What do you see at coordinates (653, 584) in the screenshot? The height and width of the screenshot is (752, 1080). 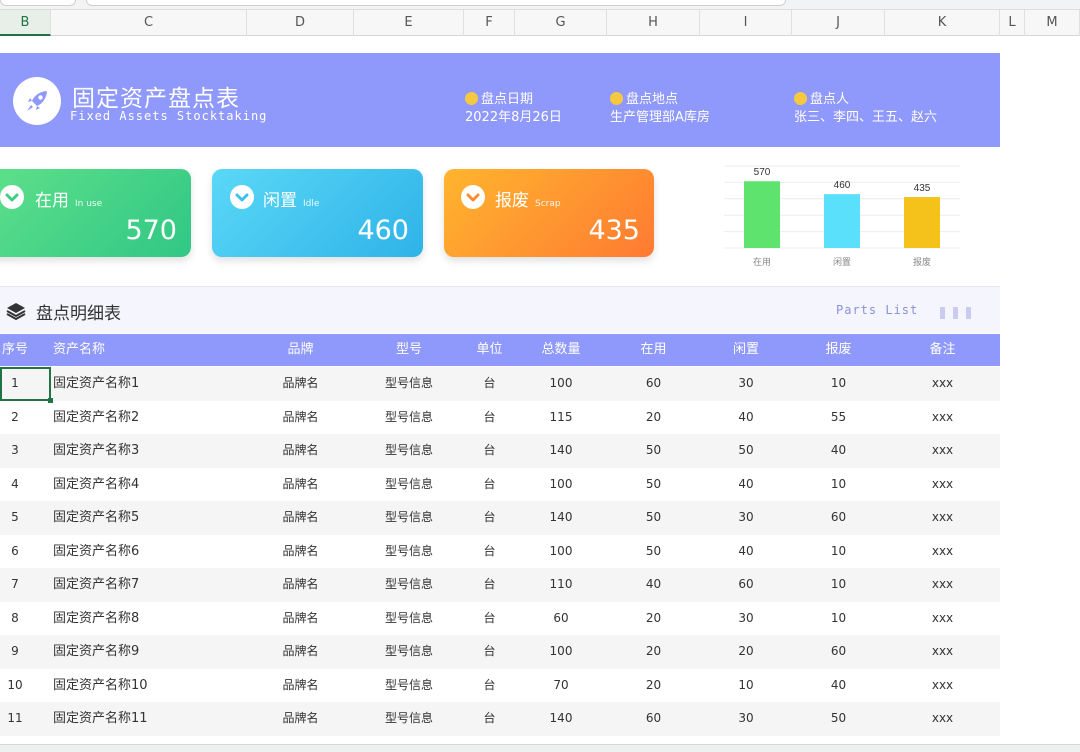 I see `cell-in-use: 40` at bounding box center [653, 584].